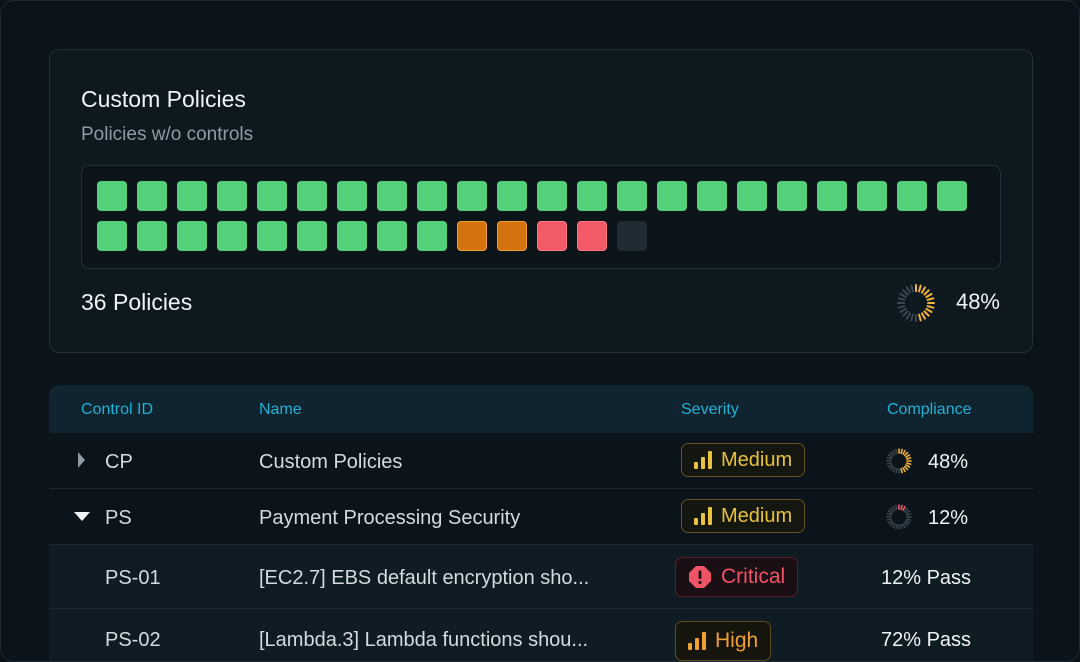  Describe the element at coordinates (929, 410) in the screenshot. I see `header-compliance: Compliance` at that location.